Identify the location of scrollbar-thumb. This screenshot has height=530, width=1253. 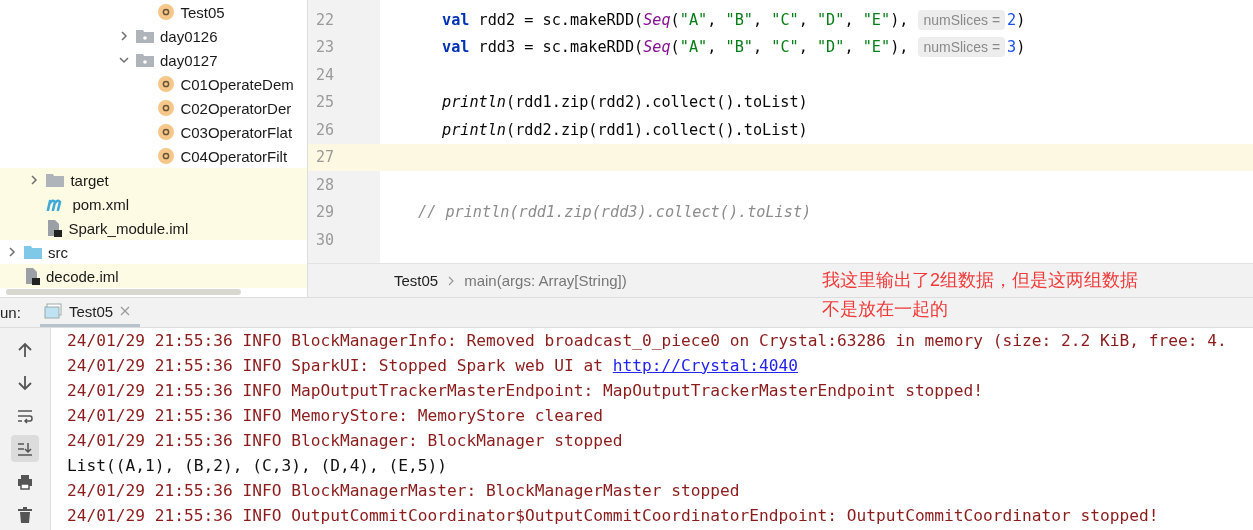
(123, 292).